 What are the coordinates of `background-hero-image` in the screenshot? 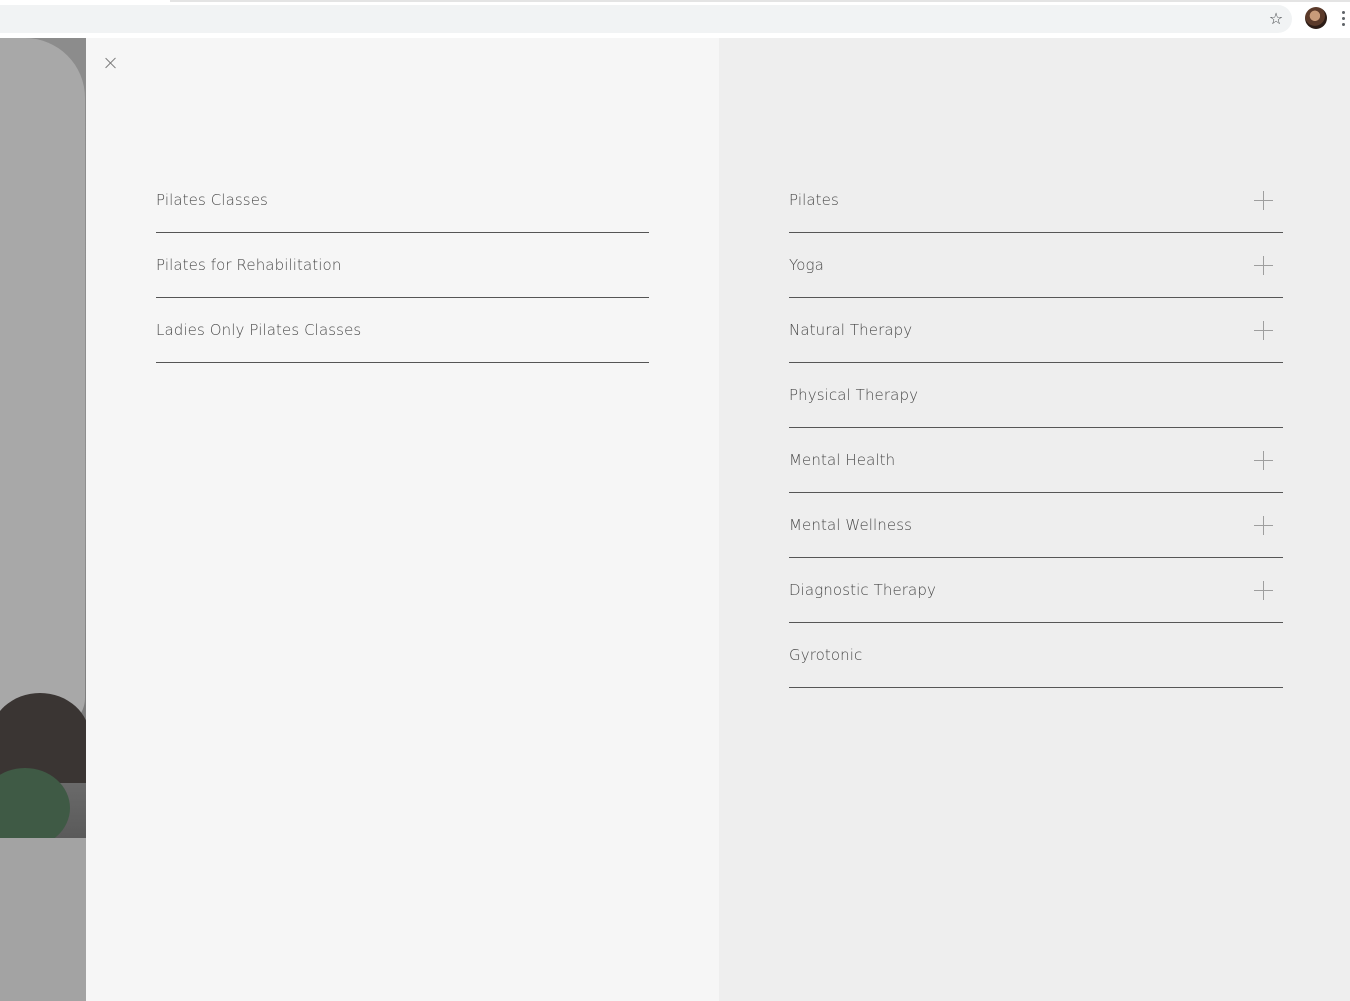 It's located at (43, 438).